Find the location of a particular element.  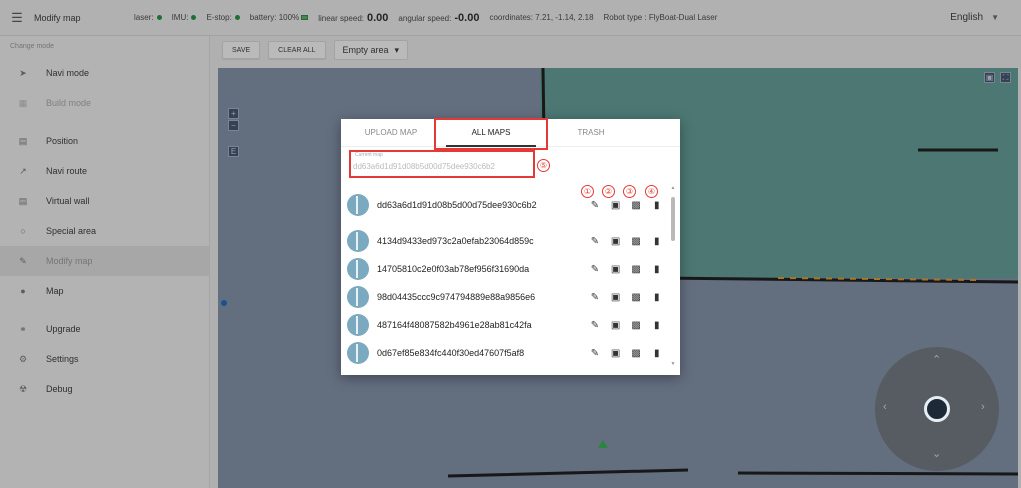

joystick-icon is located at coordinates (937, 409).